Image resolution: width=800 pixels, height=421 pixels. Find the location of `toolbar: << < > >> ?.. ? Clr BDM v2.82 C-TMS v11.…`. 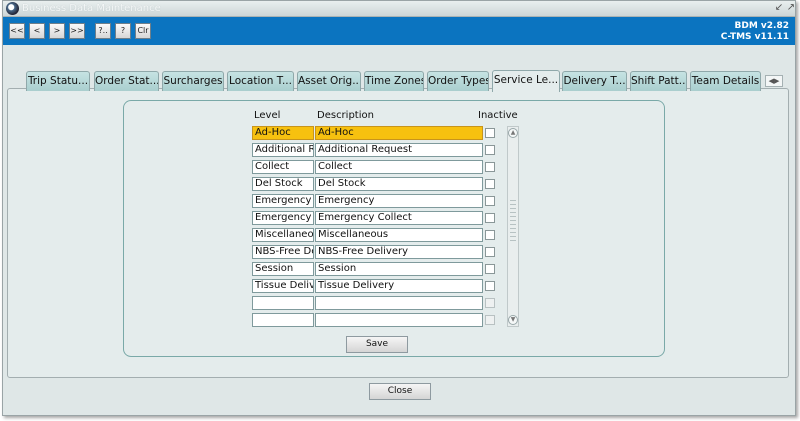

toolbar: << < > >> ?.. ? Clr BDM v2.82 C-TMS v11.… is located at coordinates (399, 31).